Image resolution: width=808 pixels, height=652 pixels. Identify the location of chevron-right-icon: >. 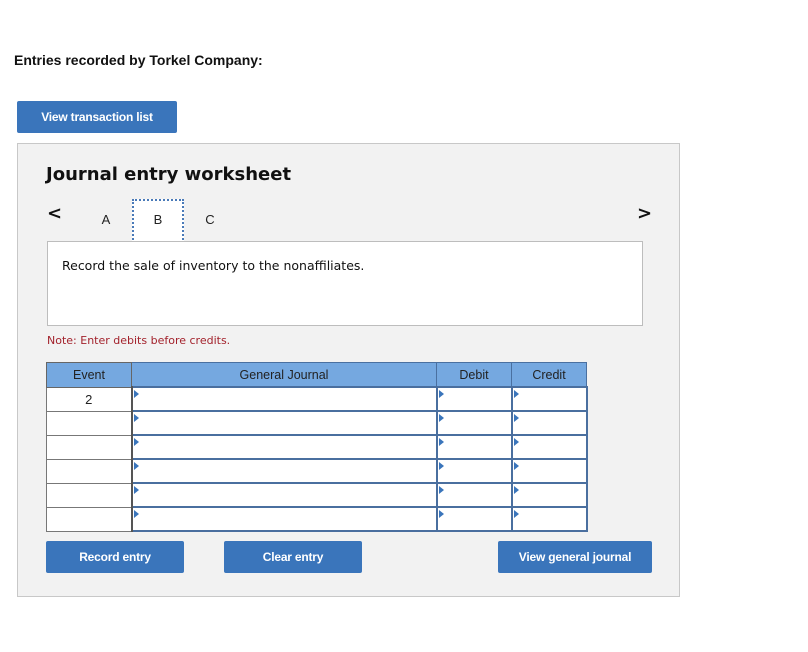
(644, 214).